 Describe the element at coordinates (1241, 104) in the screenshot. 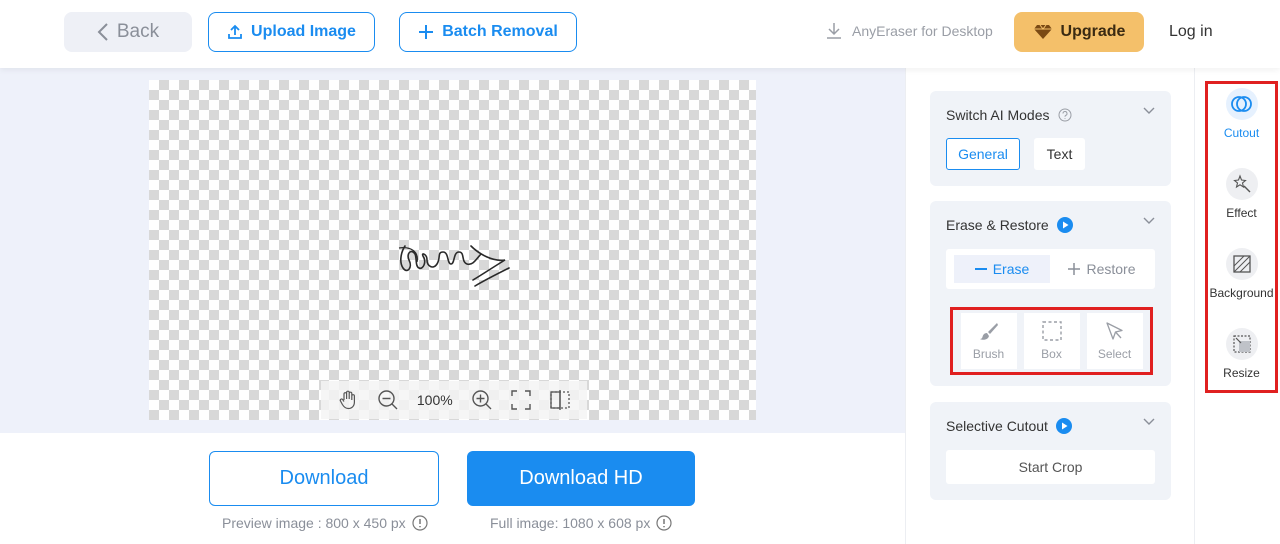

I see `cutout-icon` at that location.